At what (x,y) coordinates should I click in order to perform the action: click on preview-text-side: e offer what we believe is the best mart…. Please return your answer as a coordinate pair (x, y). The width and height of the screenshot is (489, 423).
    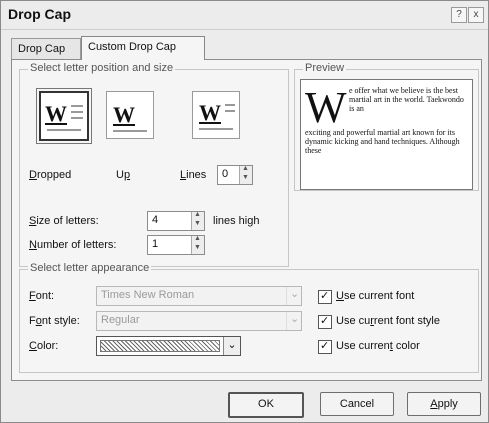
    Looking at the image, I should click on (406, 99).